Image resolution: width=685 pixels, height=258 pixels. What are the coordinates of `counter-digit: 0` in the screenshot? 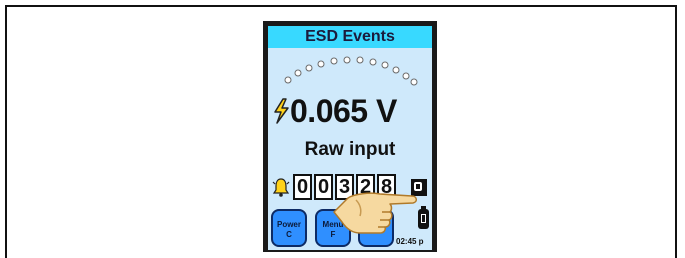 It's located at (302, 187).